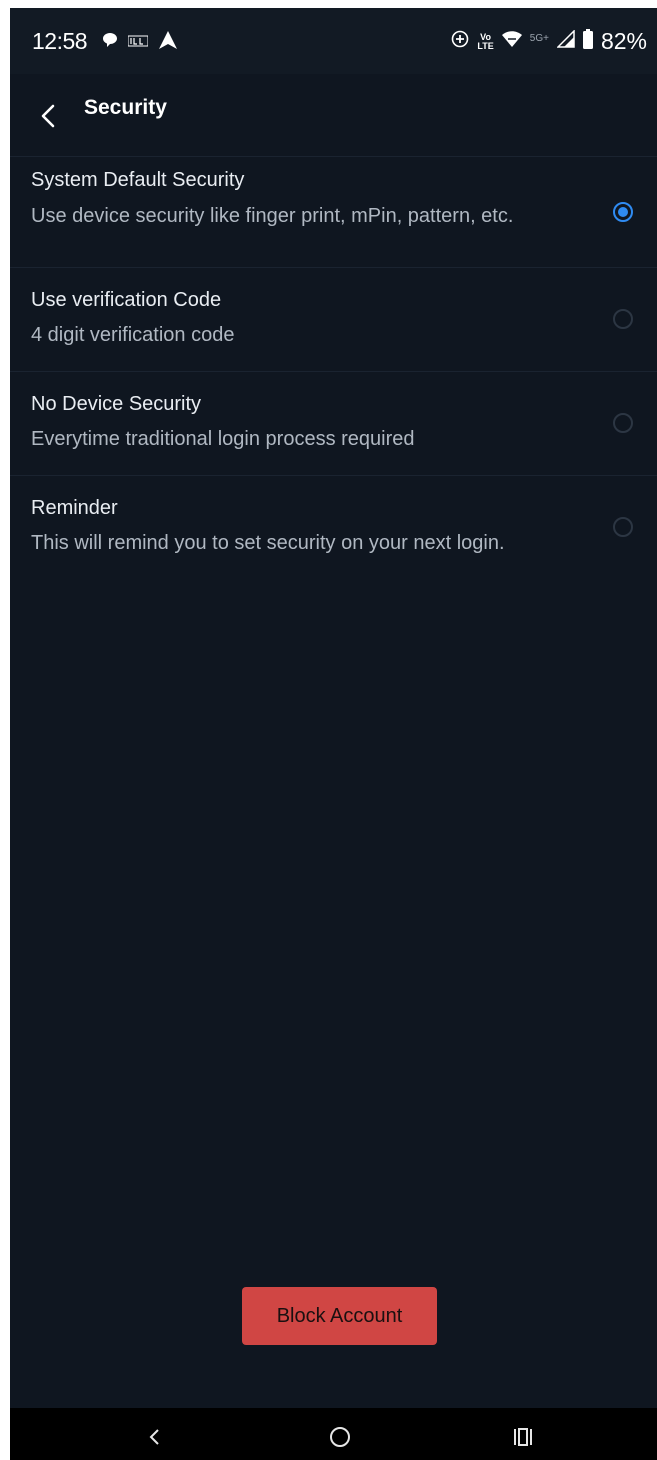  I want to click on system-nav-bar, so click(333, 1434).